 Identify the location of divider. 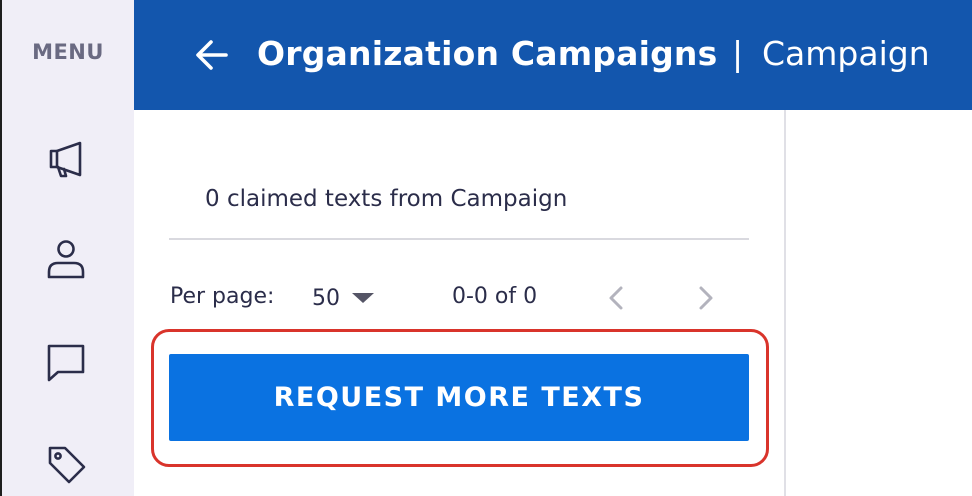
(459, 239).